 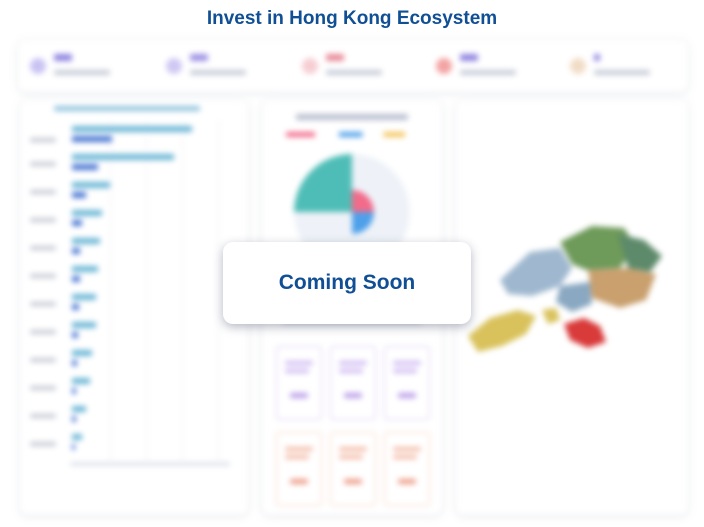 What do you see at coordinates (578, 66) in the screenshot?
I see `star-icon` at bounding box center [578, 66].